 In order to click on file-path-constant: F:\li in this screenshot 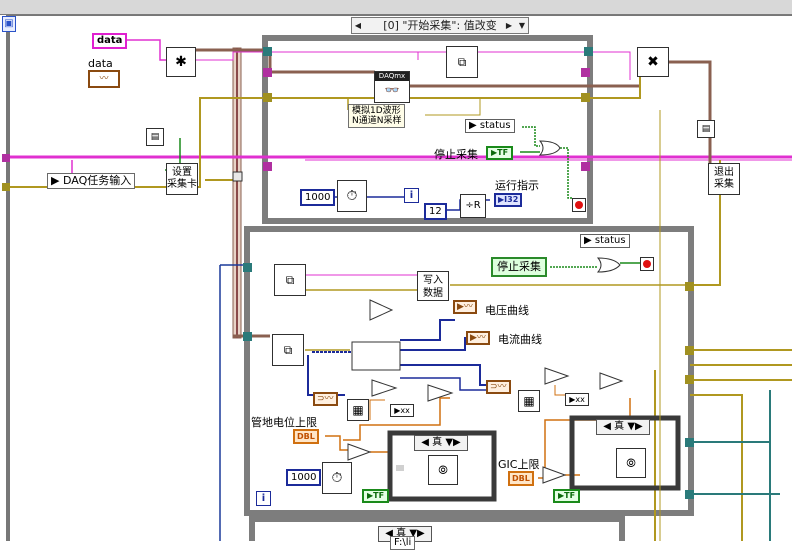, I will do `click(403, 543)`.